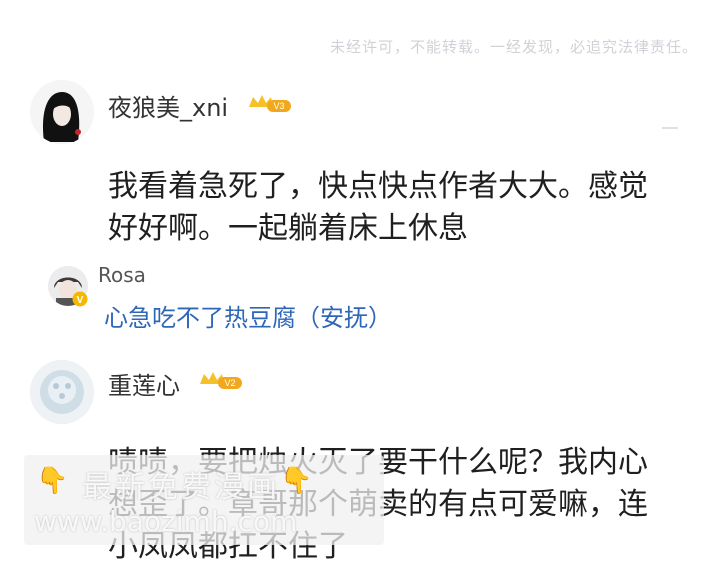 The height and width of the screenshot is (568, 720). Describe the element at coordinates (288, 228) in the screenshot. I see `comment-text-line: 好好啊。一起躺着床上休息` at that location.